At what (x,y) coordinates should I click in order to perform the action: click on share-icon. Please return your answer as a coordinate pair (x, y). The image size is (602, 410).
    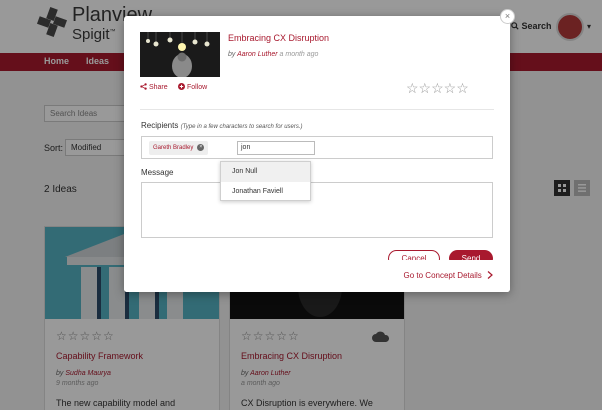
    Looking at the image, I should click on (143, 86).